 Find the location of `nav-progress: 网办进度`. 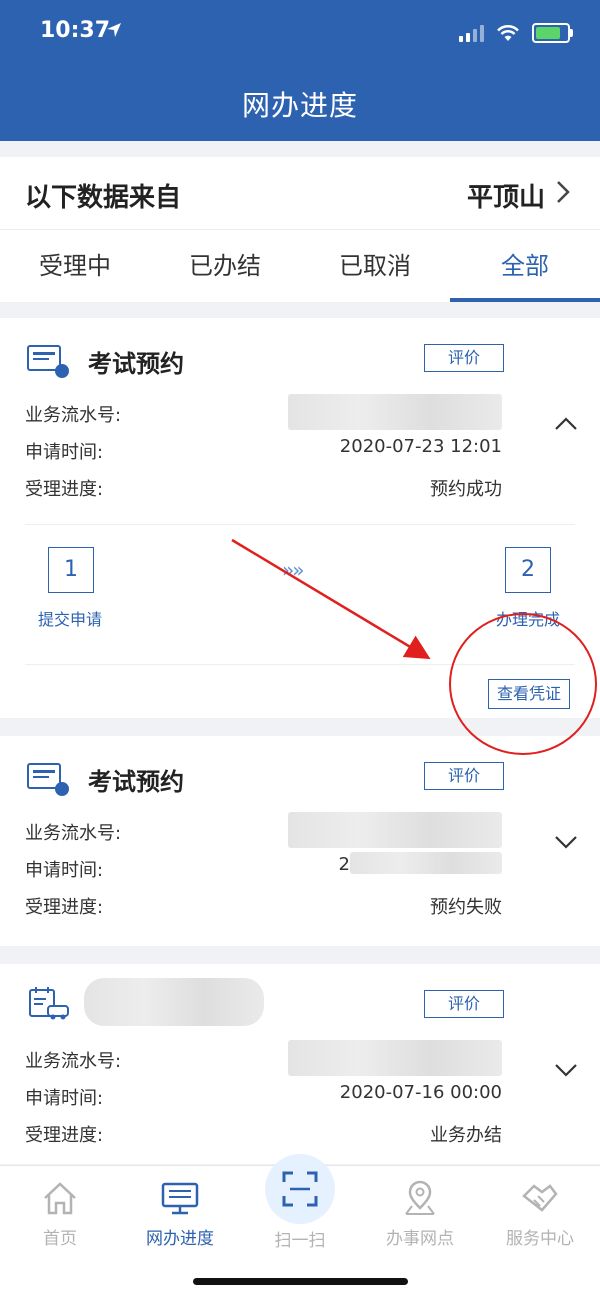

nav-progress: 网办进度 is located at coordinates (180, 1211).